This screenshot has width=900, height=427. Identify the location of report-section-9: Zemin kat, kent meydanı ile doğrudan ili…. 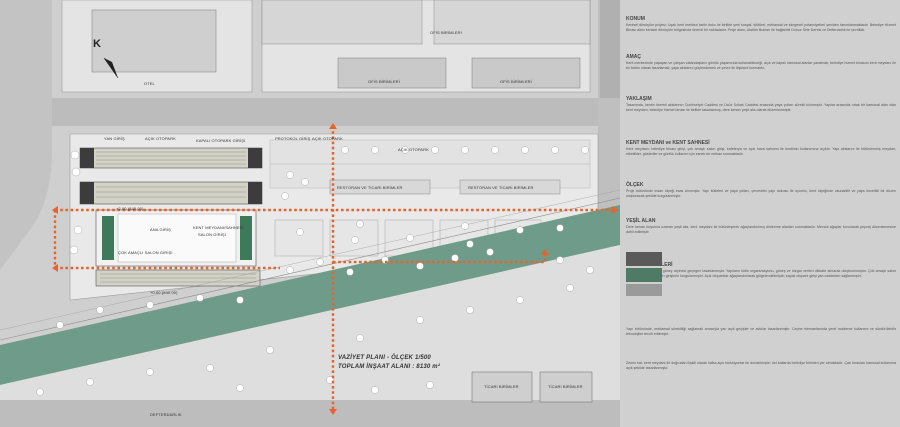
(761, 365).